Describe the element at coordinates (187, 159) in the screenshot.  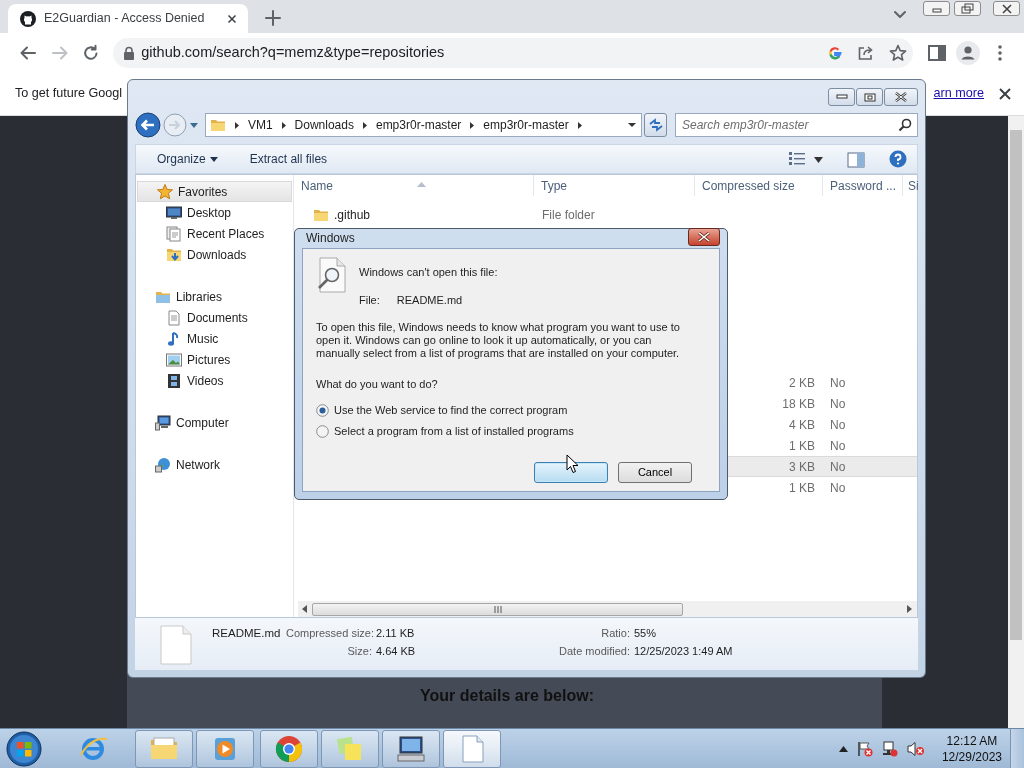
I see `organize-menu: Organize` at that location.